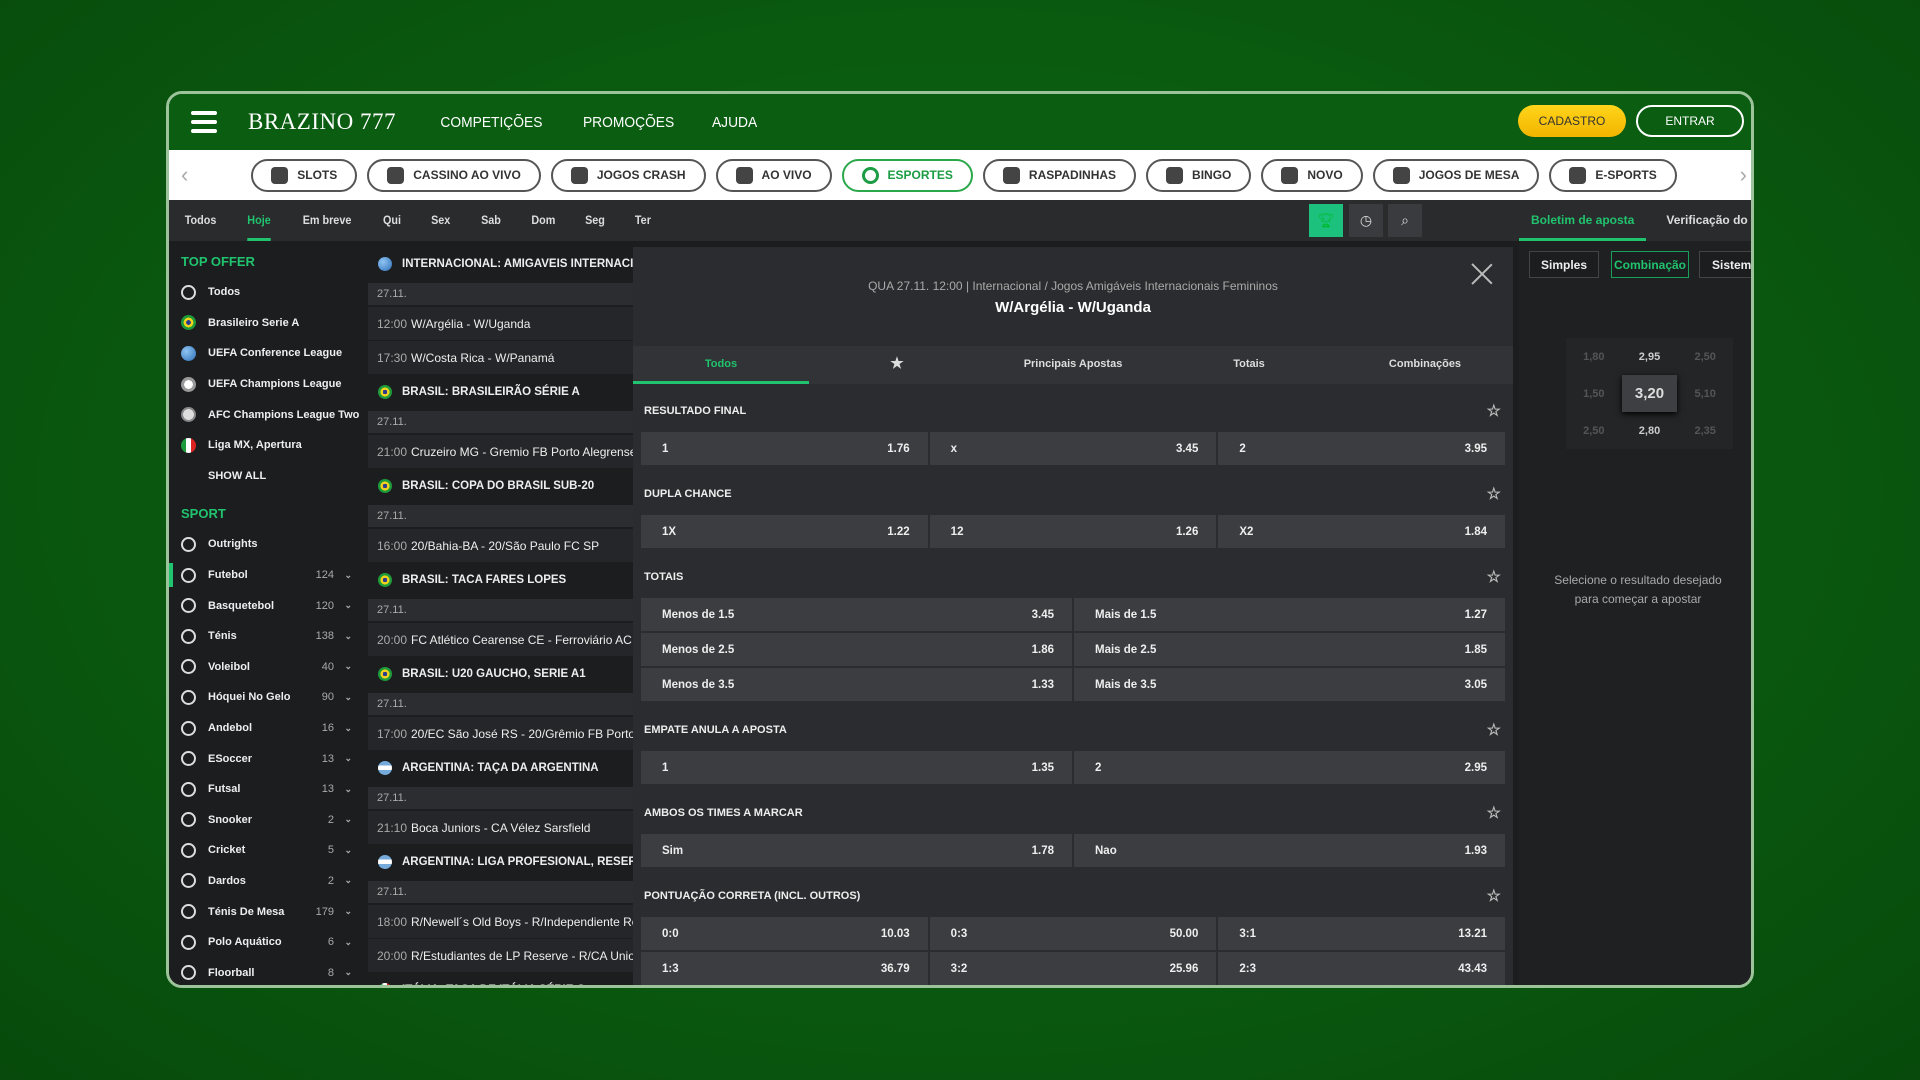  What do you see at coordinates (392, 220) in the screenshot?
I see `date-tab-qui: Qui` at bounding box center [392, 220].